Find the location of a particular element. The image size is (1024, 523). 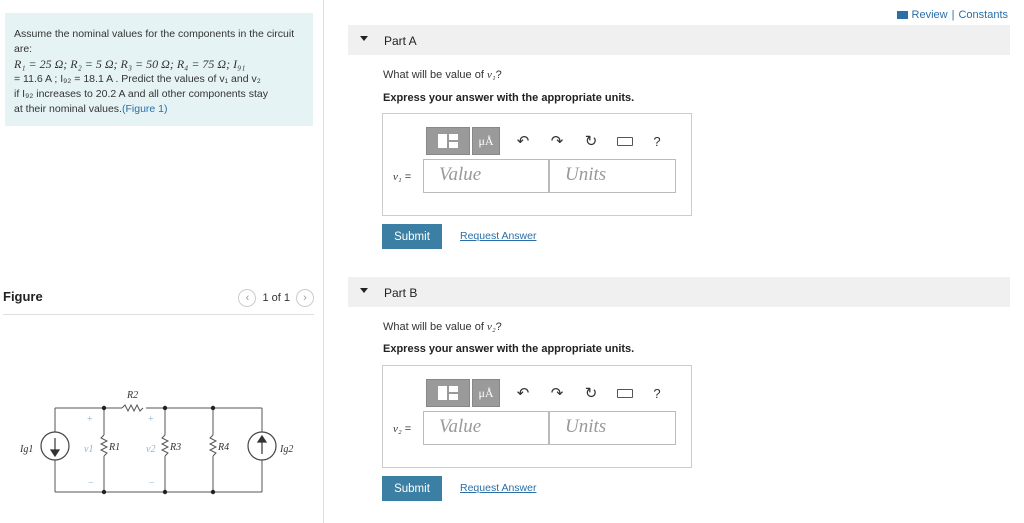

part-a-header: Part A is located at coordinates (679, 40).